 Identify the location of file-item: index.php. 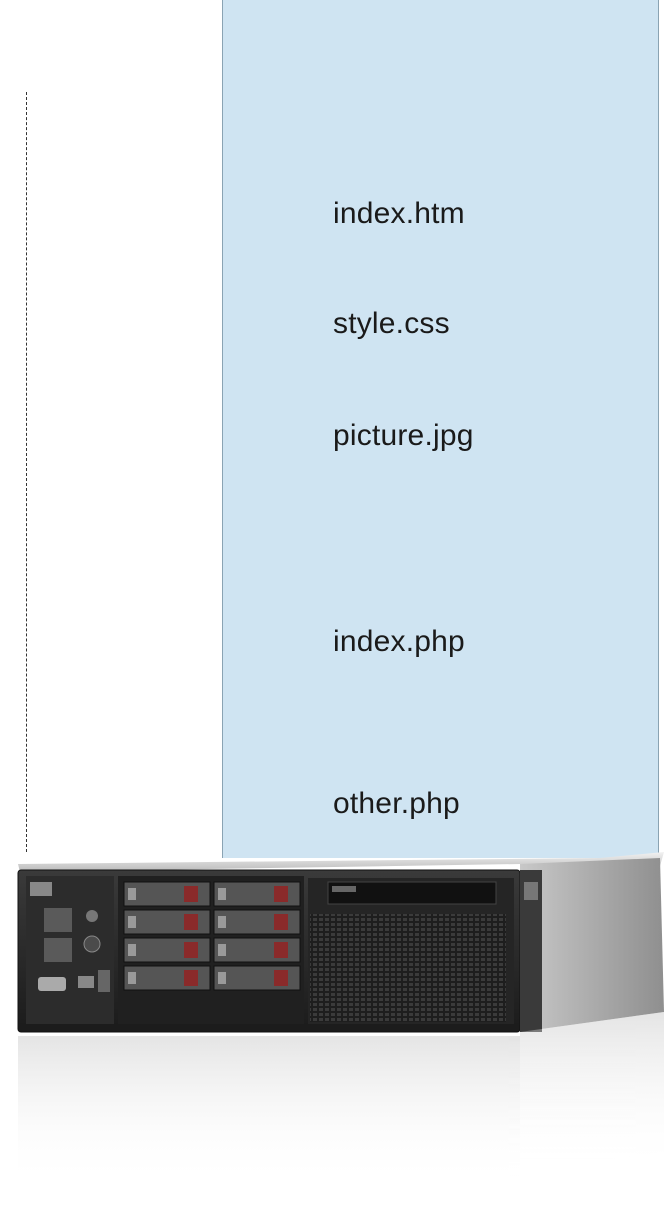
(399, 641).